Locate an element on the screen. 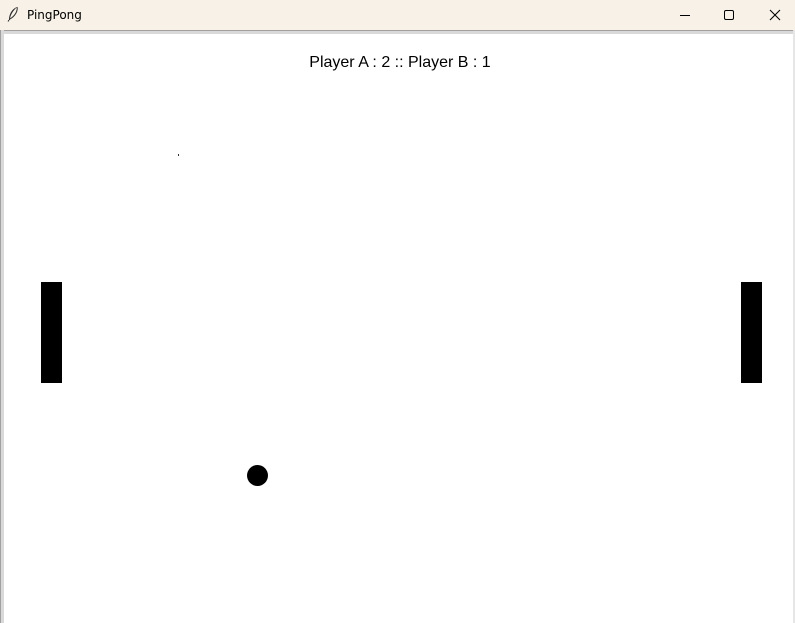 The height and width of the screenshot is (623, 795). title-bar: PingPong is located at coordinates (397, 15).